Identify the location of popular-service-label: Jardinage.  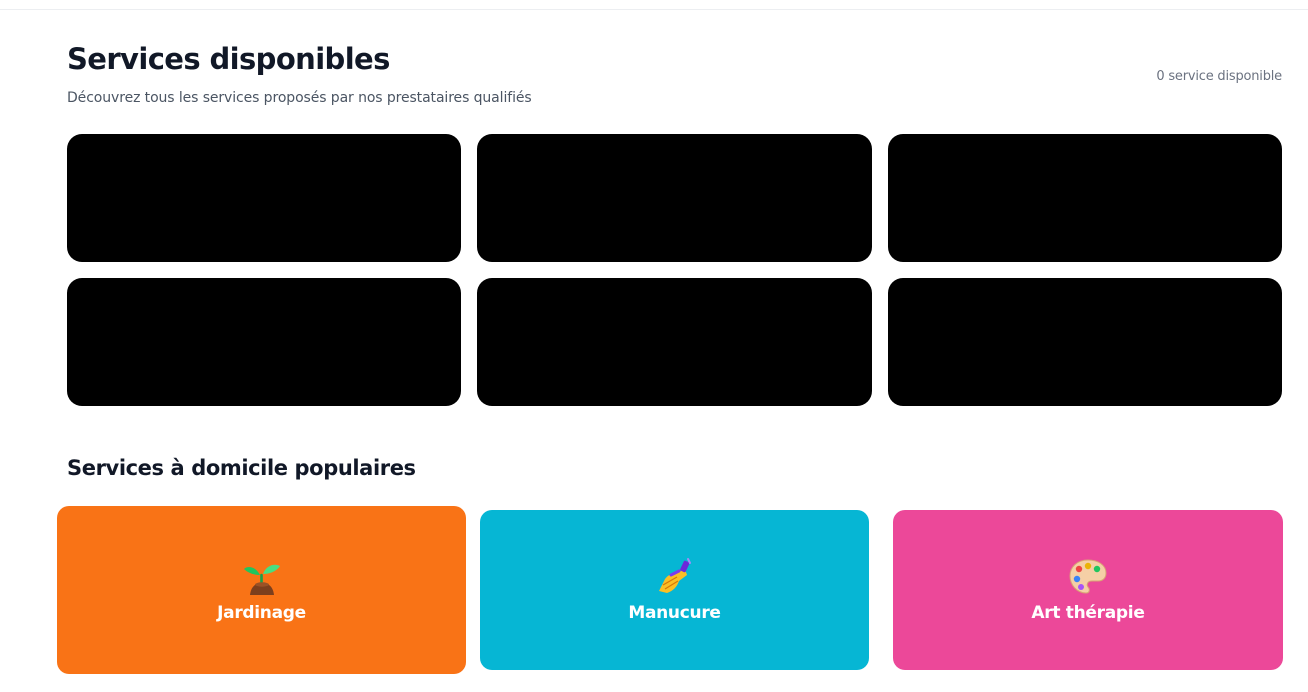
(261, 613).